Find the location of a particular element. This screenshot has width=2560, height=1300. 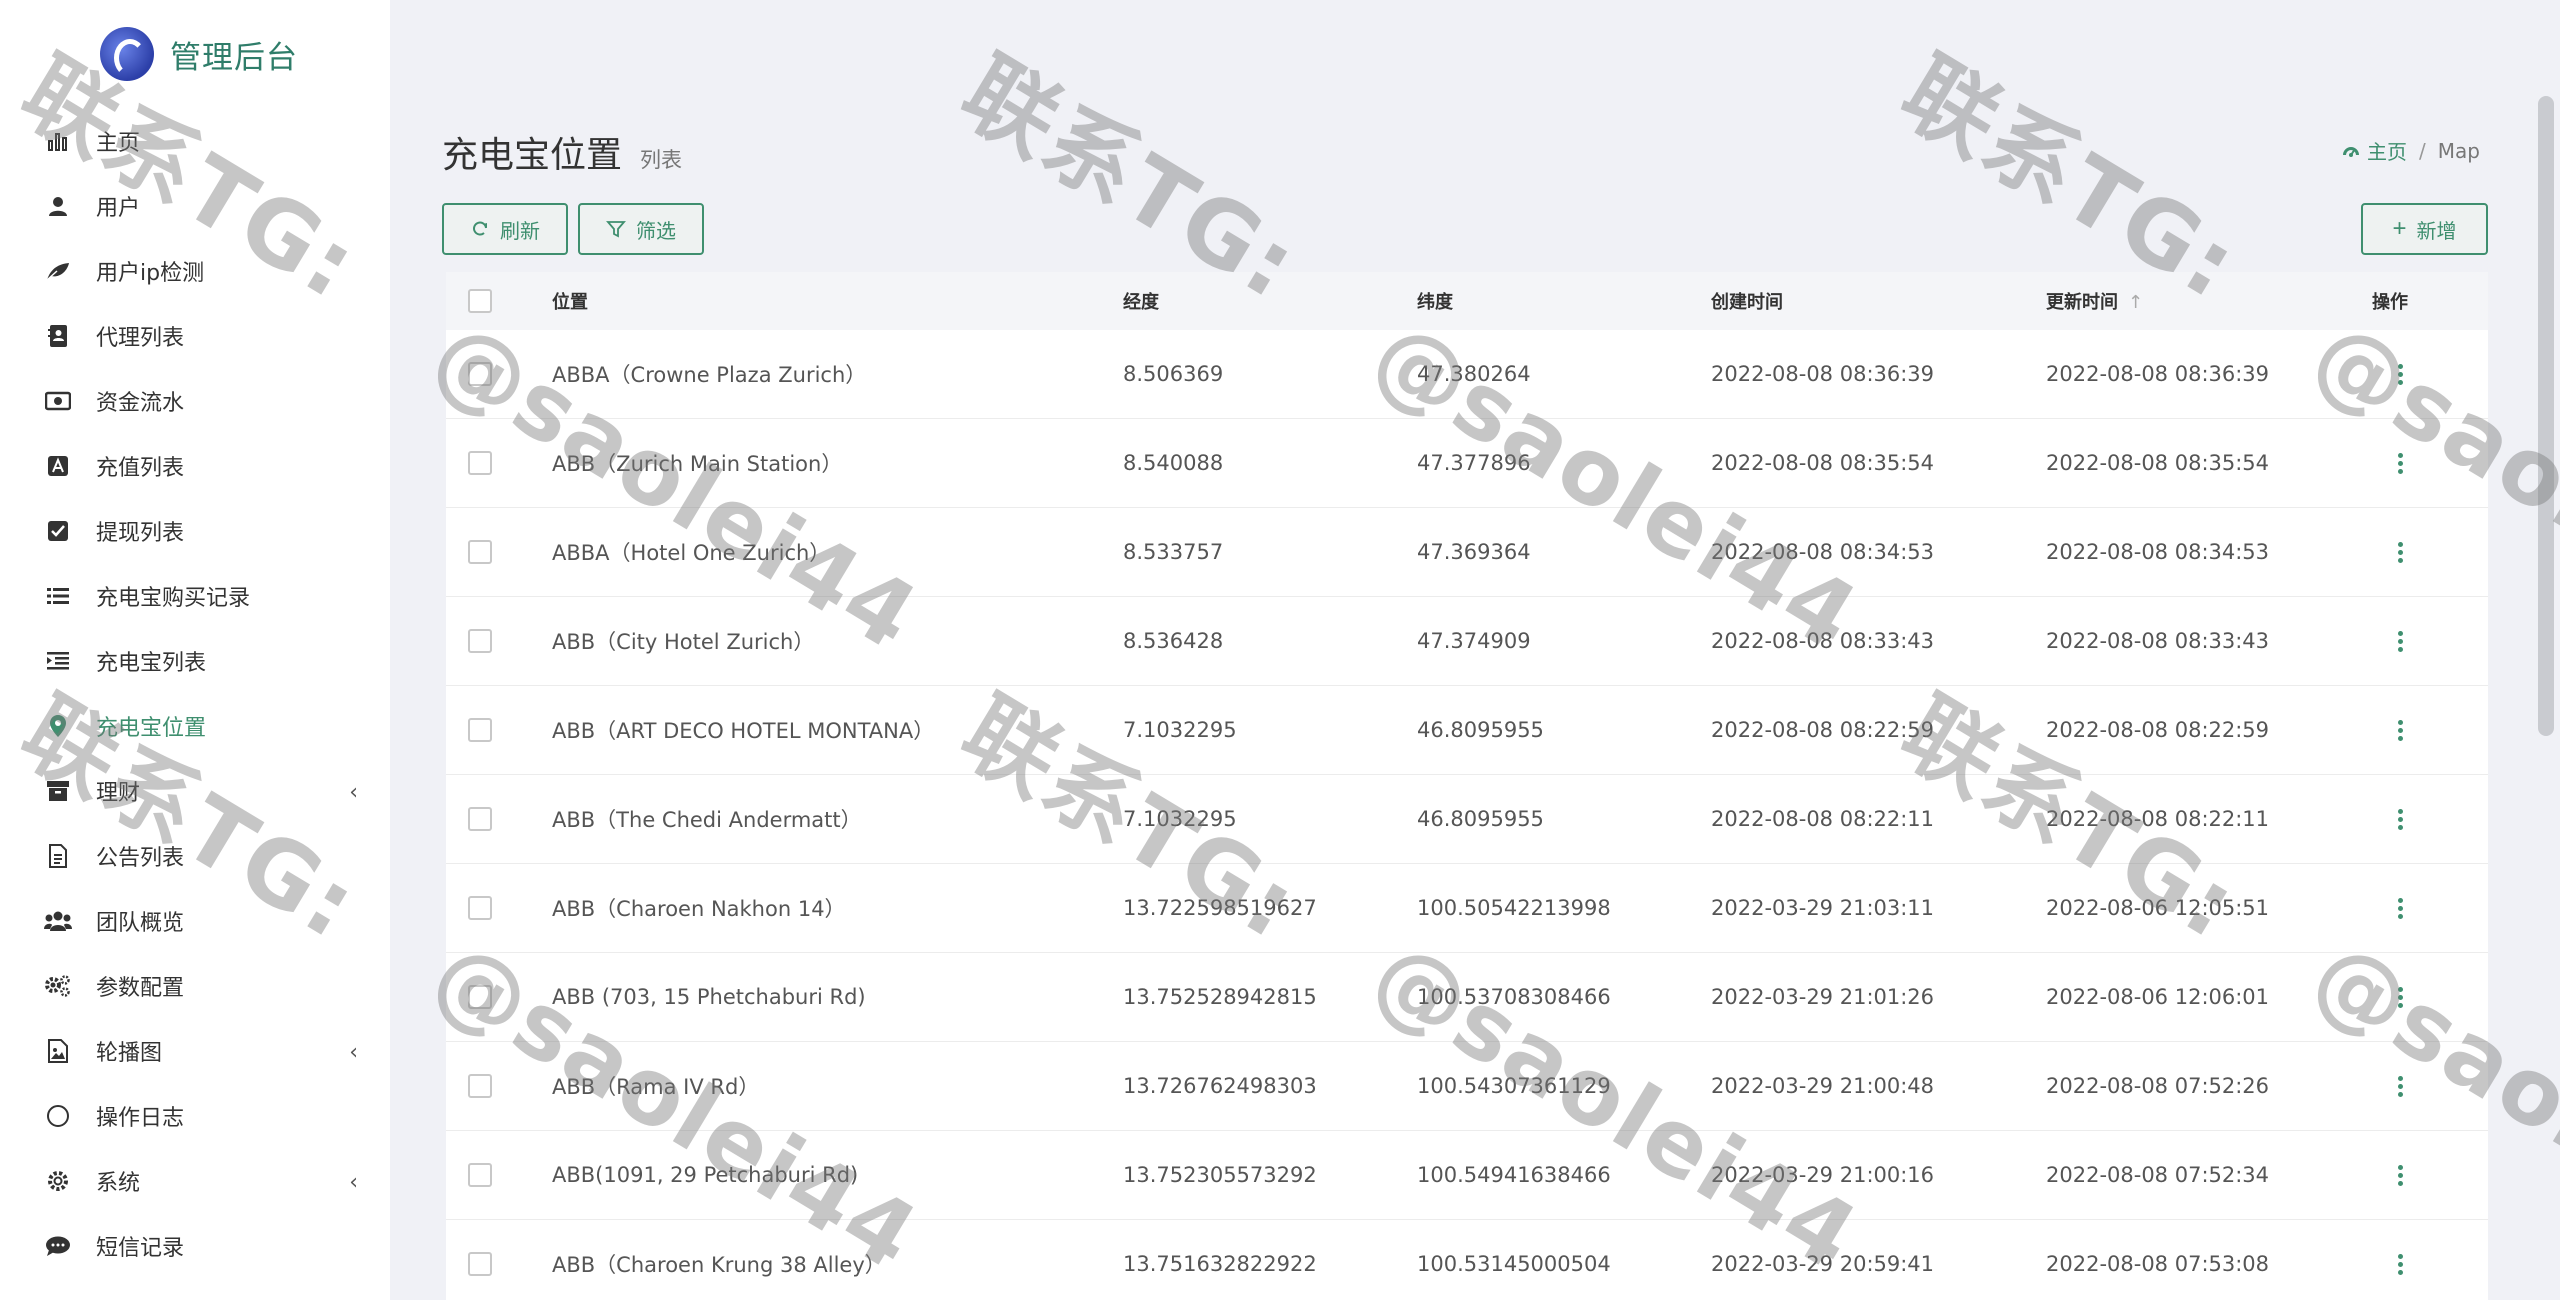

updated-time-cell: 2022-08-08 08:22:59 is located at coordinates (2158, 730).